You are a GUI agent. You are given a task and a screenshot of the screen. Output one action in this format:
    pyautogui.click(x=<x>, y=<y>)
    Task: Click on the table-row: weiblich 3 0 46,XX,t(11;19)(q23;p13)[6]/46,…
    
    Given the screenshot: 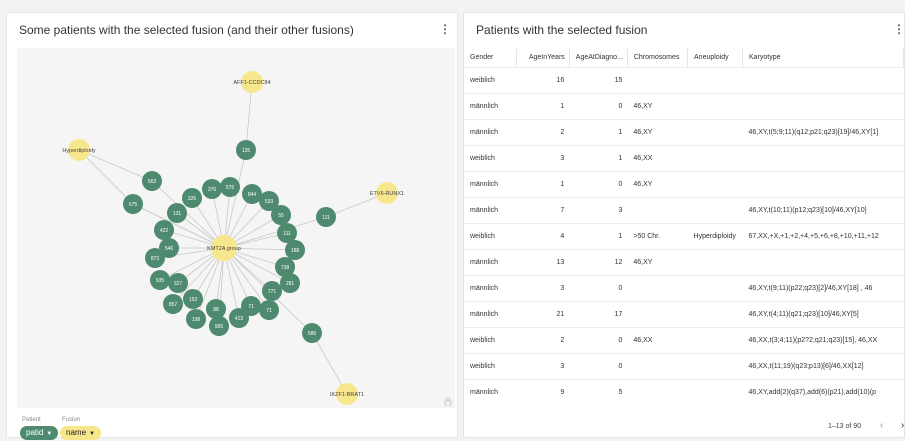 What is the action you would take?
    pyautogui.click(x=684, y=365)
    